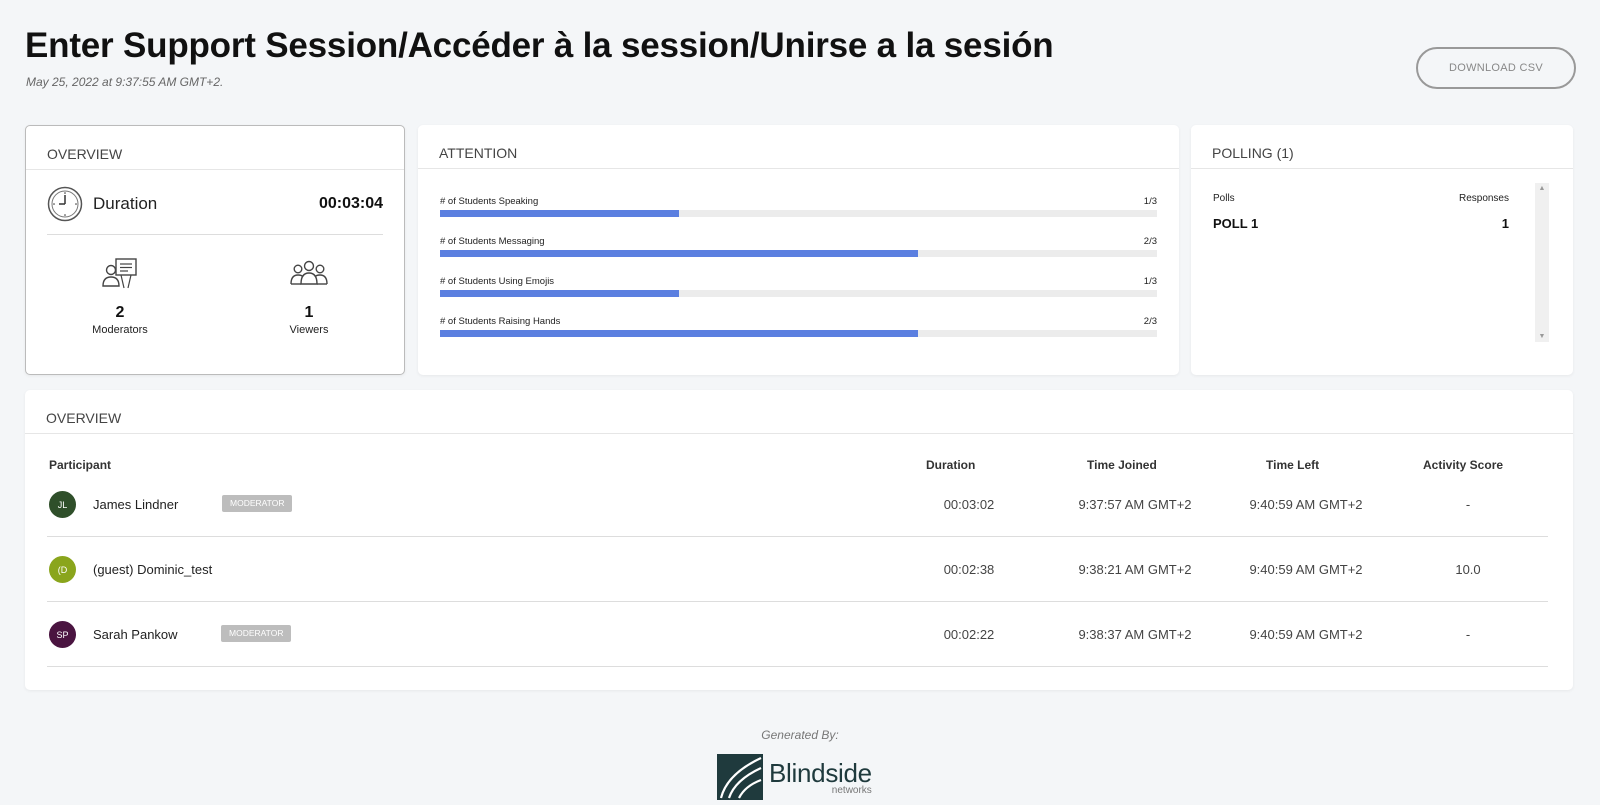  Describe the element at coordinates (969, 504) in the screenshot. I see `participant-duration: 00:03:02` at that location.